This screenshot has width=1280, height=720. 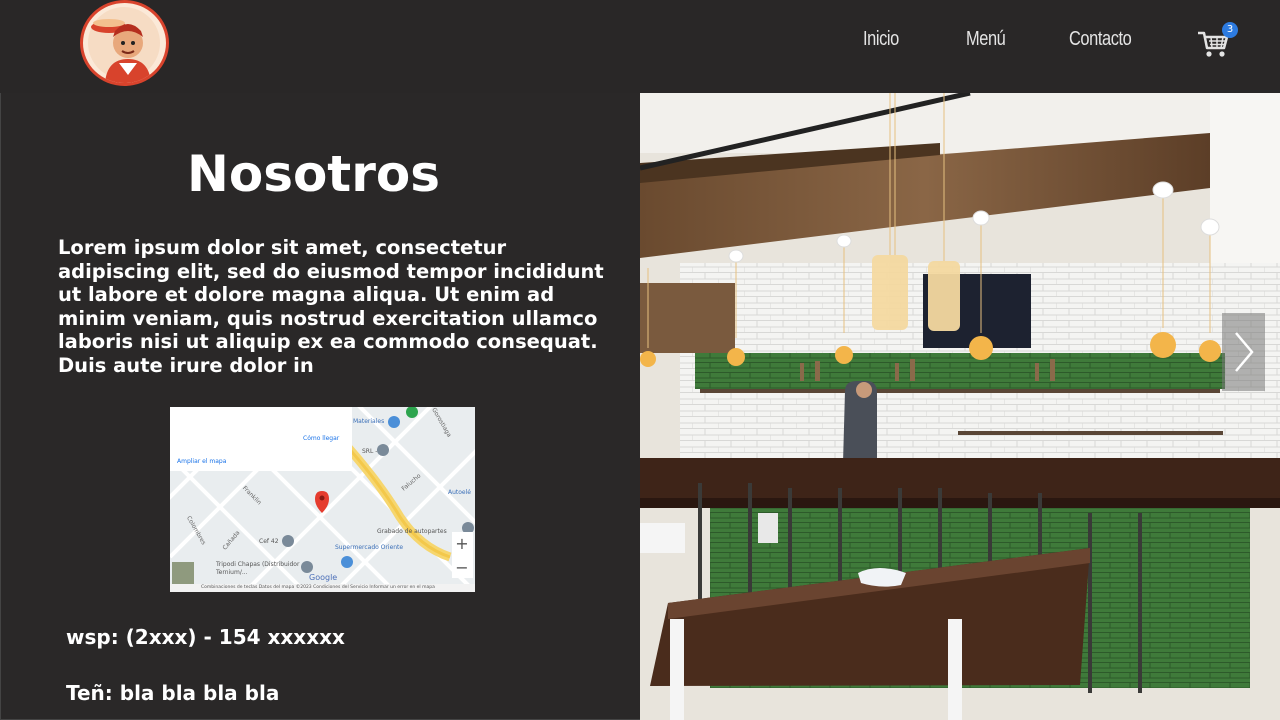 I want to click on map-place-label: Materiales, so click(x=369, y=421).